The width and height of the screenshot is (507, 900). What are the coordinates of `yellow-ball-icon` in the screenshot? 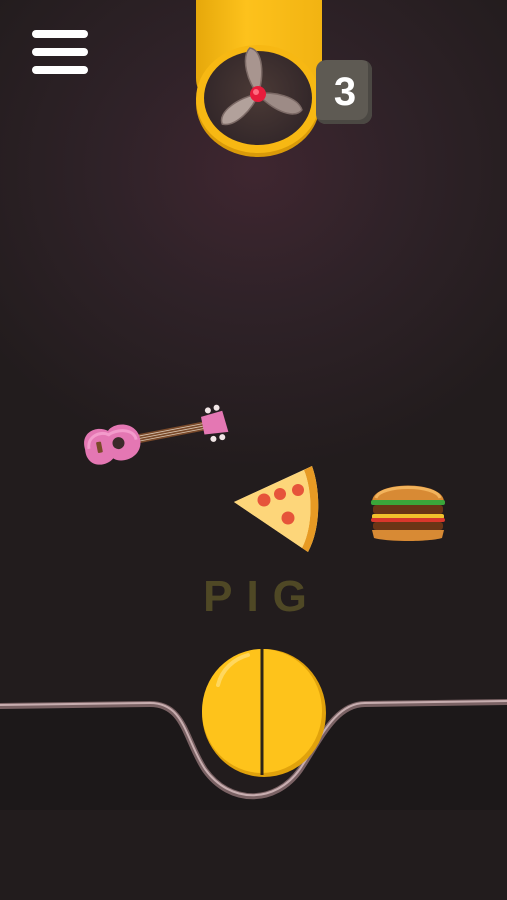 It's located at (264, 713).